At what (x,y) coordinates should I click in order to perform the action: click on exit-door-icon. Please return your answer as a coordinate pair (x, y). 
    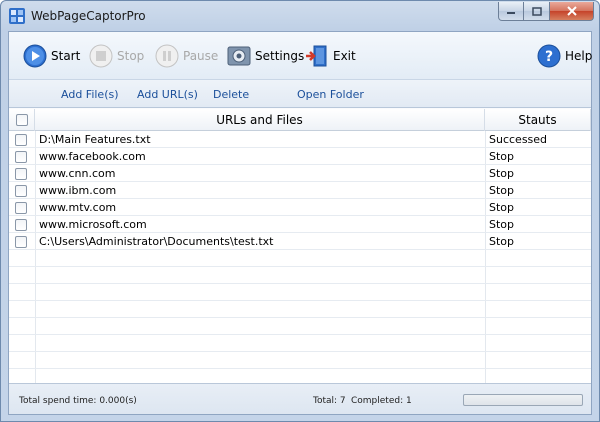
    Looking at the image, I should click on (316, 56).